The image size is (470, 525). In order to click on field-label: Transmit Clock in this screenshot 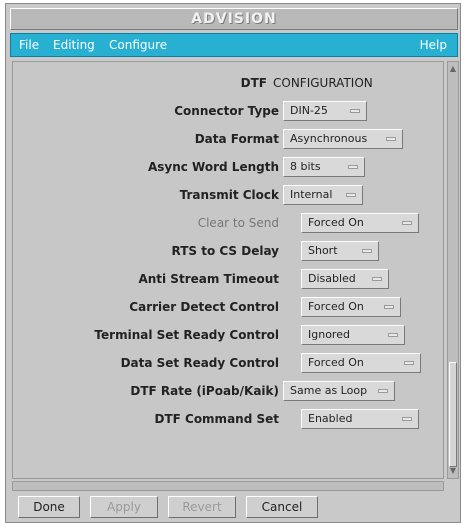, I will do `click(229, 195)`.